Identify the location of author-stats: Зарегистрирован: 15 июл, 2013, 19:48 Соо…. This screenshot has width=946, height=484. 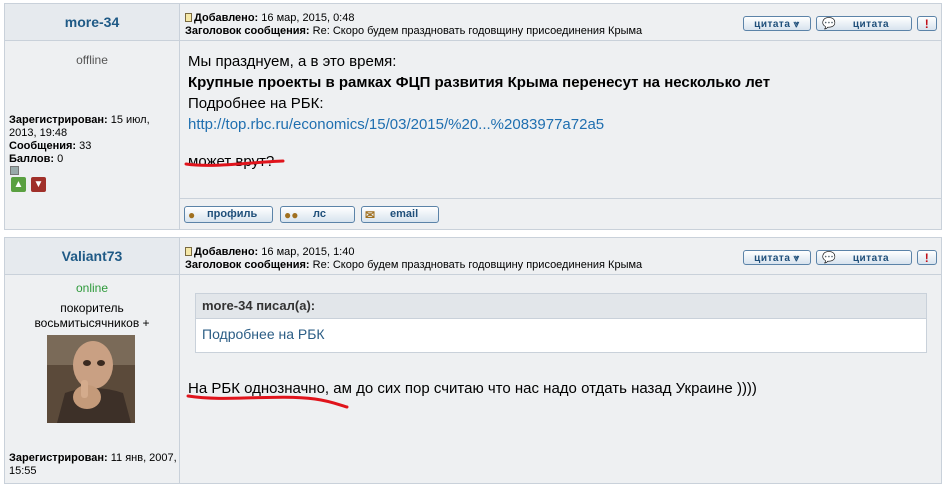
(93, 140).